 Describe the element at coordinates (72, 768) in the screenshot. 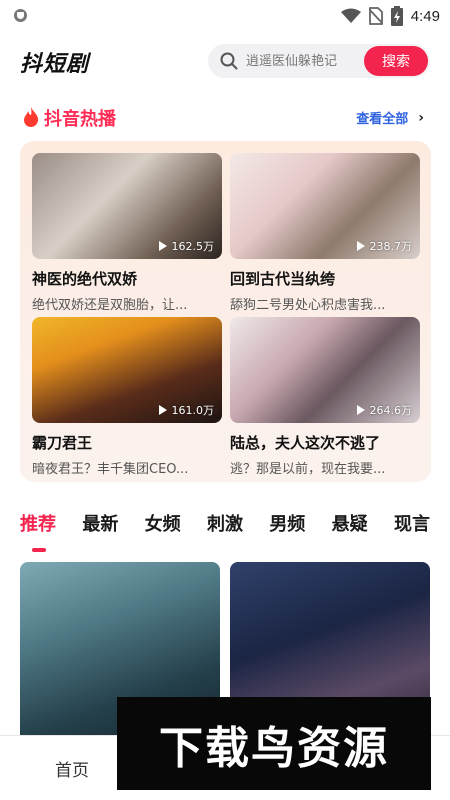

I see `nav-home: 首页` at that location.